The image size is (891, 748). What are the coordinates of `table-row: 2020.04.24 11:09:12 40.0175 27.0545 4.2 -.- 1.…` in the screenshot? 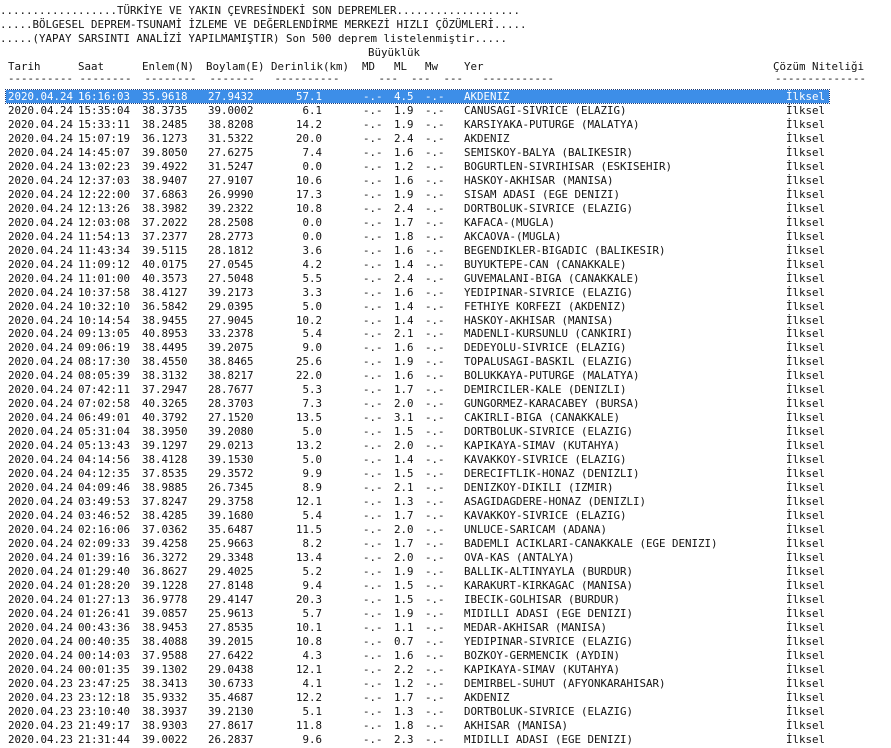 It's located at (445, 265).